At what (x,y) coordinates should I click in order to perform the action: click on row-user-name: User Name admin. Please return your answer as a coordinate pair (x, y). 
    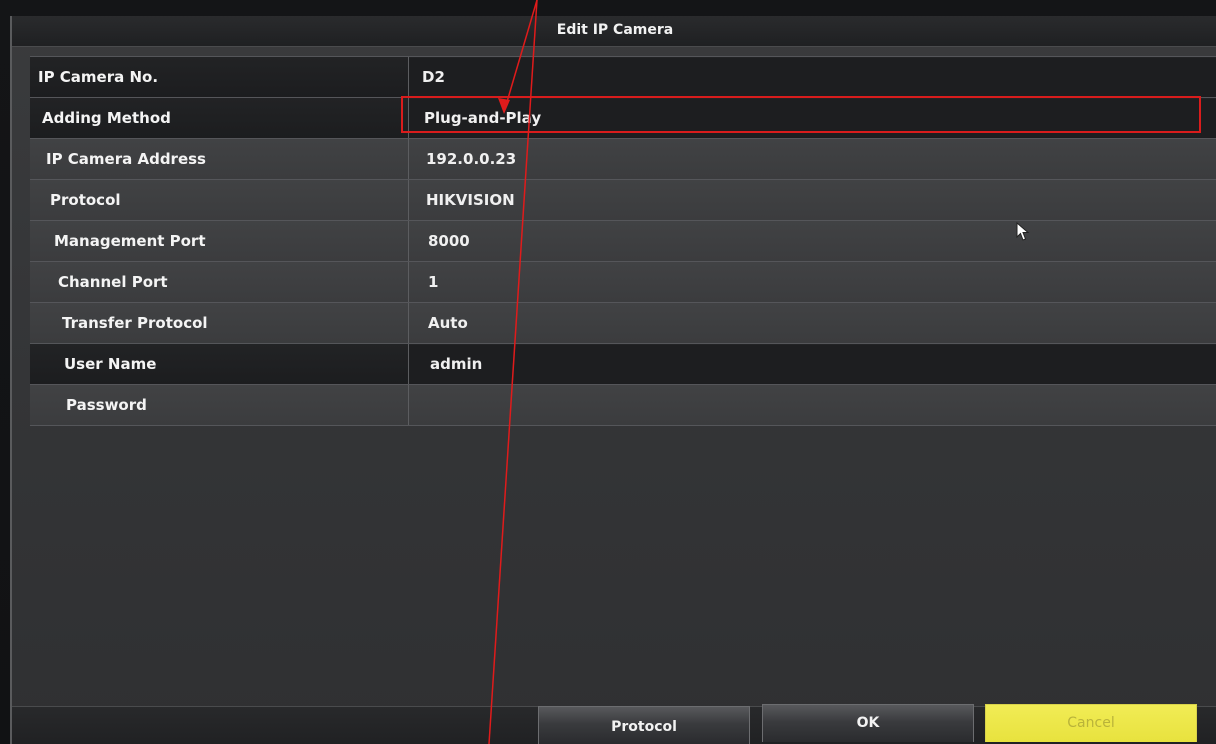
    Looking at the image, I should click on (623, 364).